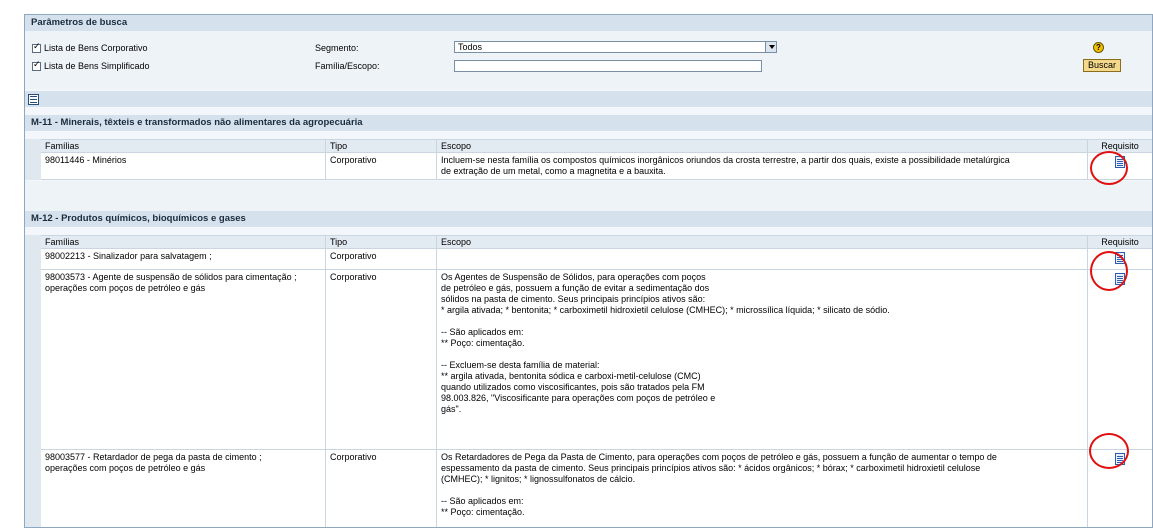 This screenshot has width=1153, height=528. I want to click on escopo-cell, so click(762, 259).